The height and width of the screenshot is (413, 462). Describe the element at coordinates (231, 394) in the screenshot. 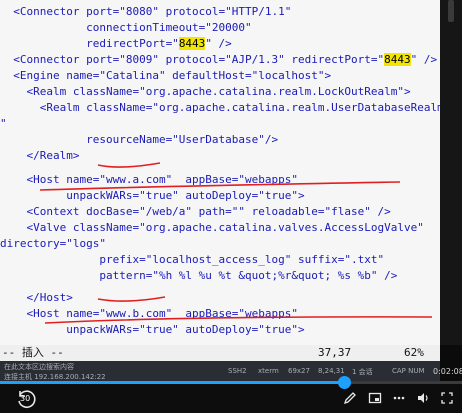

I see `video-player-controls: 30` at that location.